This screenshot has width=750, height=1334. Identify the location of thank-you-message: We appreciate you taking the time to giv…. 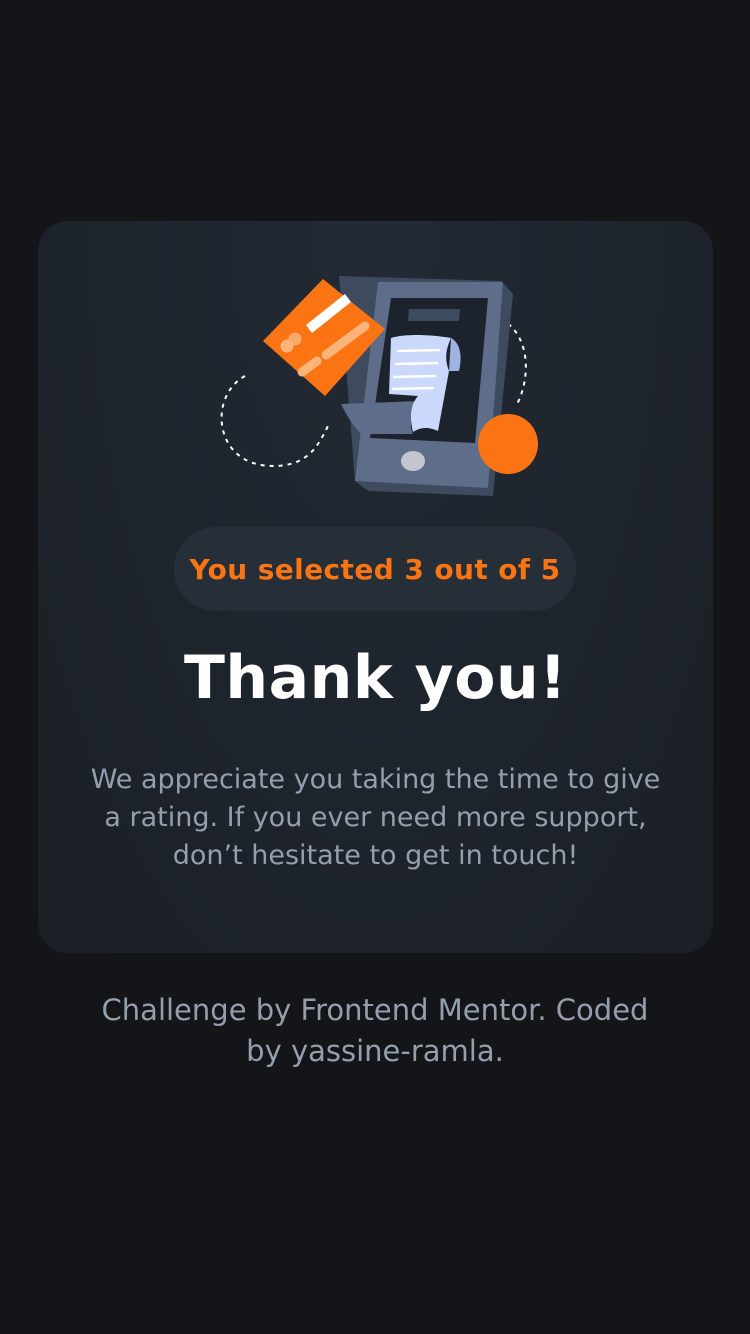
(375, 817).